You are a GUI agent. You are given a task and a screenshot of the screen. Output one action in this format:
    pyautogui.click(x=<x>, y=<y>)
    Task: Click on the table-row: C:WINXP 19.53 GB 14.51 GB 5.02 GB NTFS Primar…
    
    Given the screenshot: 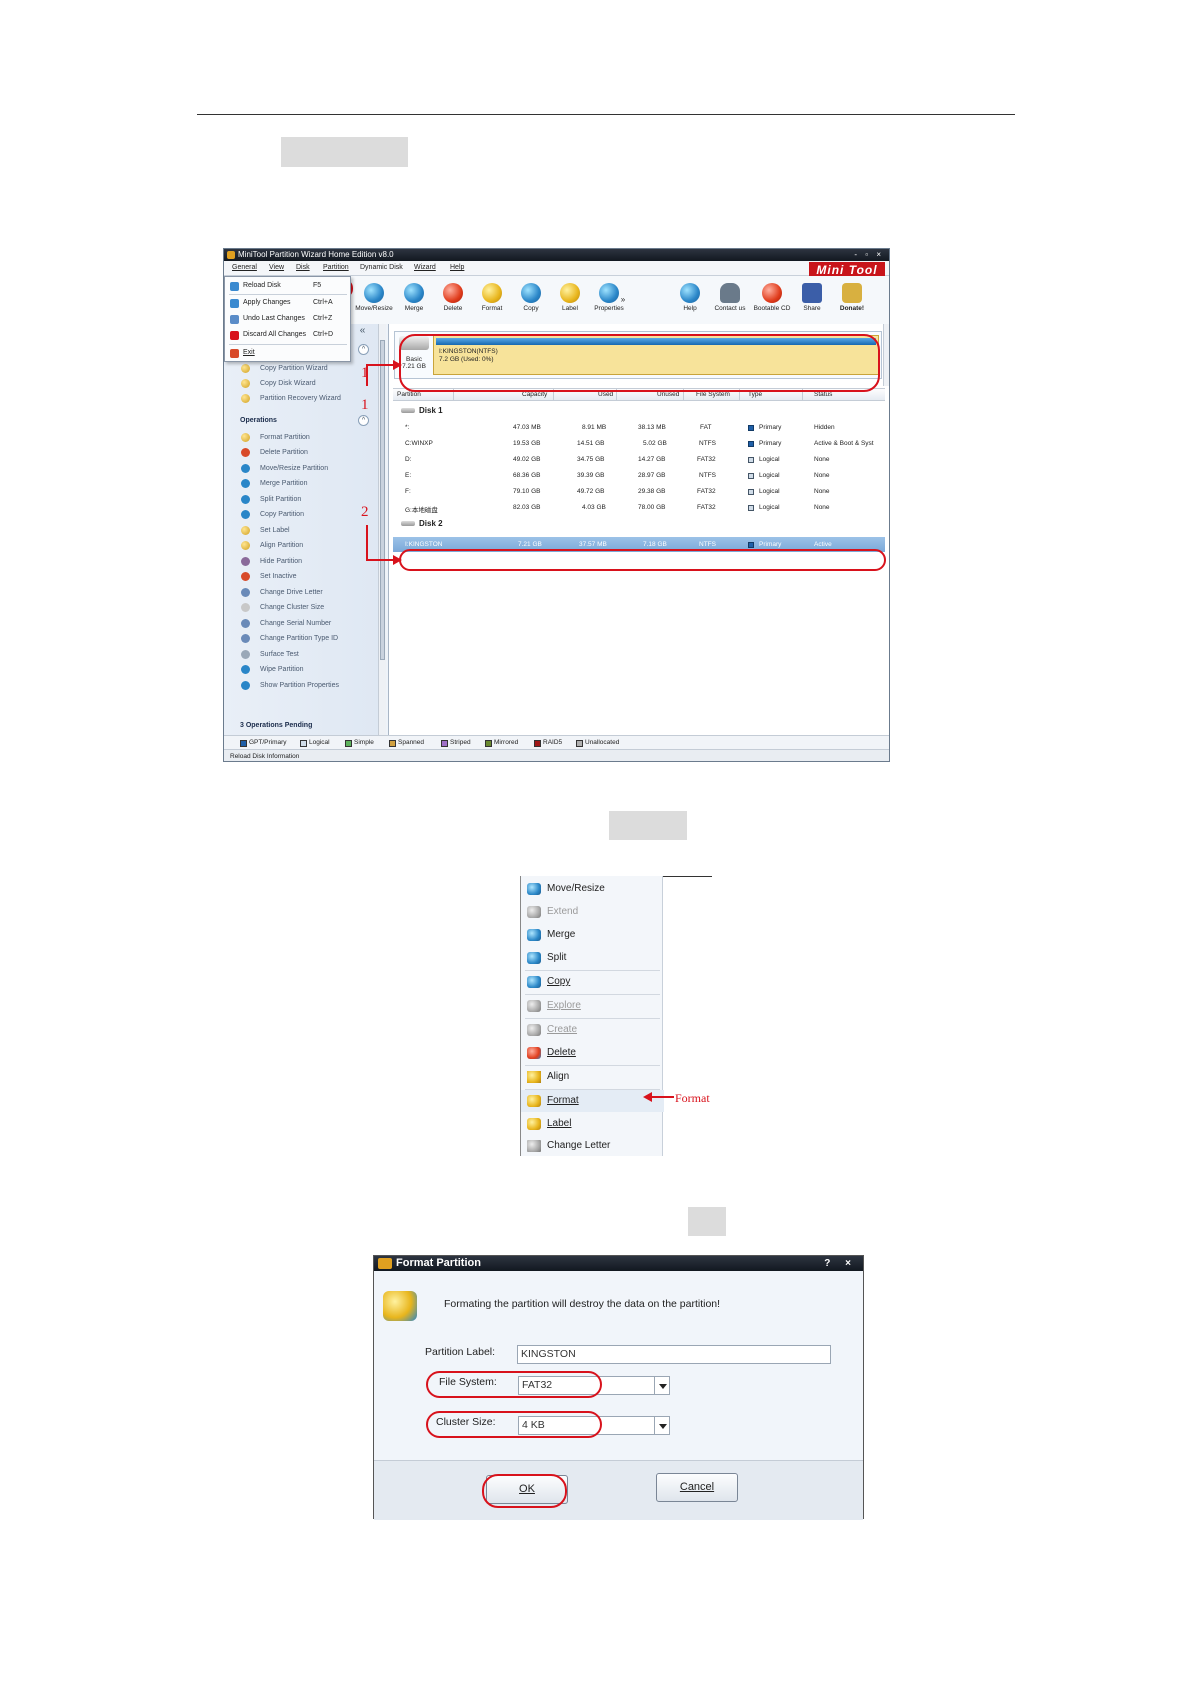 What is the action you would take?
    pyautogui.click(x=639, y=443)
    